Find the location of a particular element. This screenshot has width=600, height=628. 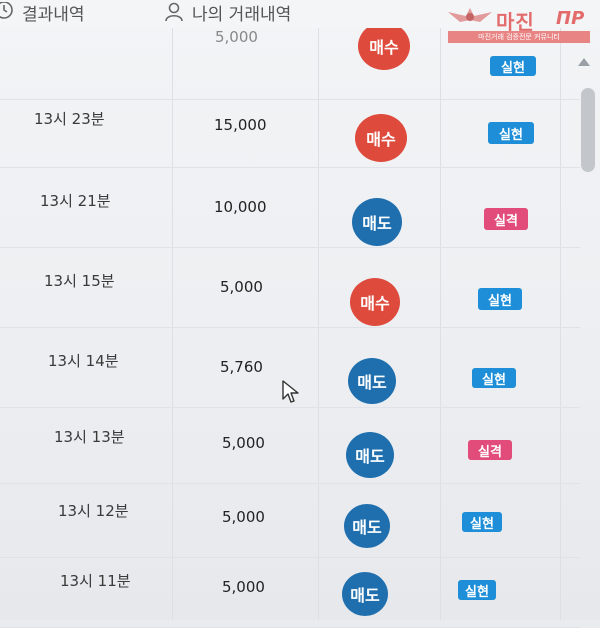

mouse-pointer-icon is located at coordinates (290, 391).